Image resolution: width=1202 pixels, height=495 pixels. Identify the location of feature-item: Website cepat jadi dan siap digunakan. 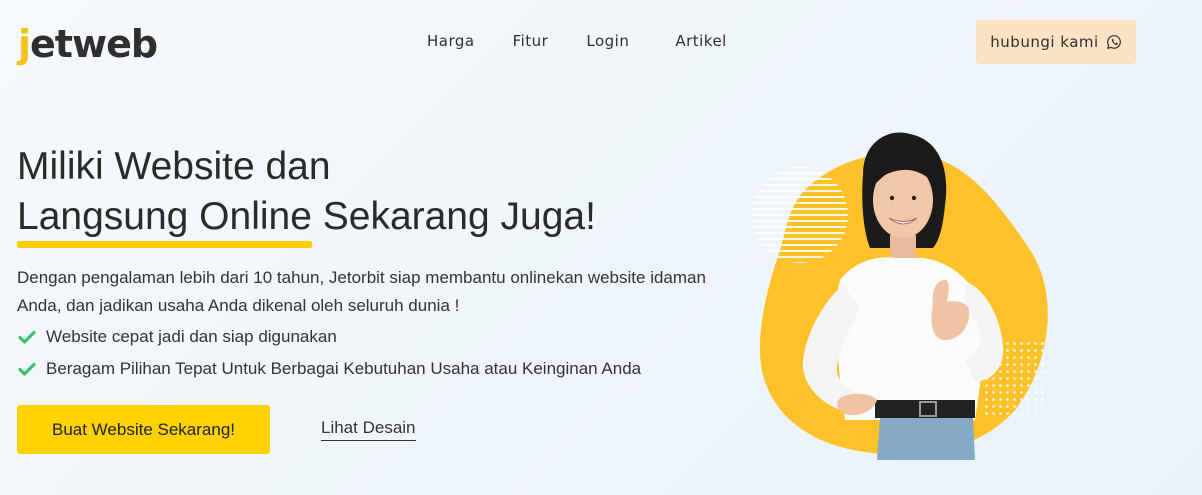
(329, 337).